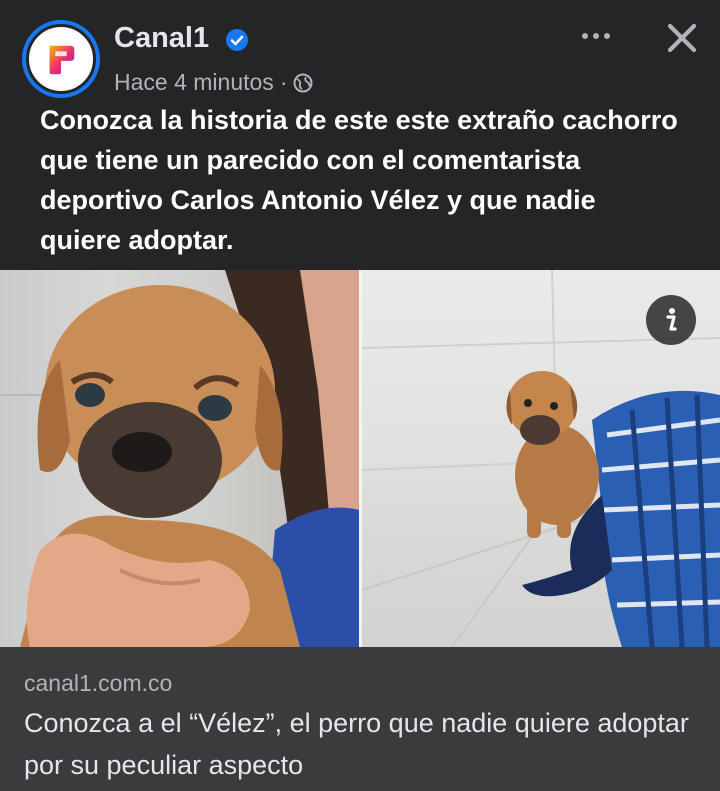 The height and width of the screenshot is (791, 720). I want to click on info-icon, so click(671, 319).